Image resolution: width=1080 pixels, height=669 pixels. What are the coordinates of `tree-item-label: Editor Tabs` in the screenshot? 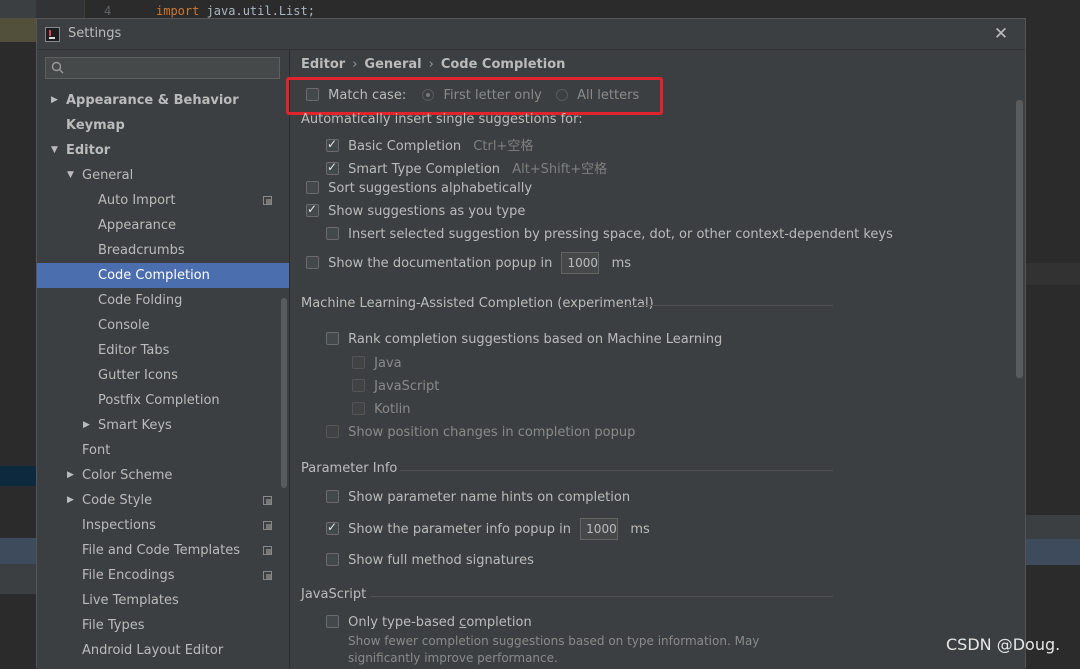 It's located at (134, 350).